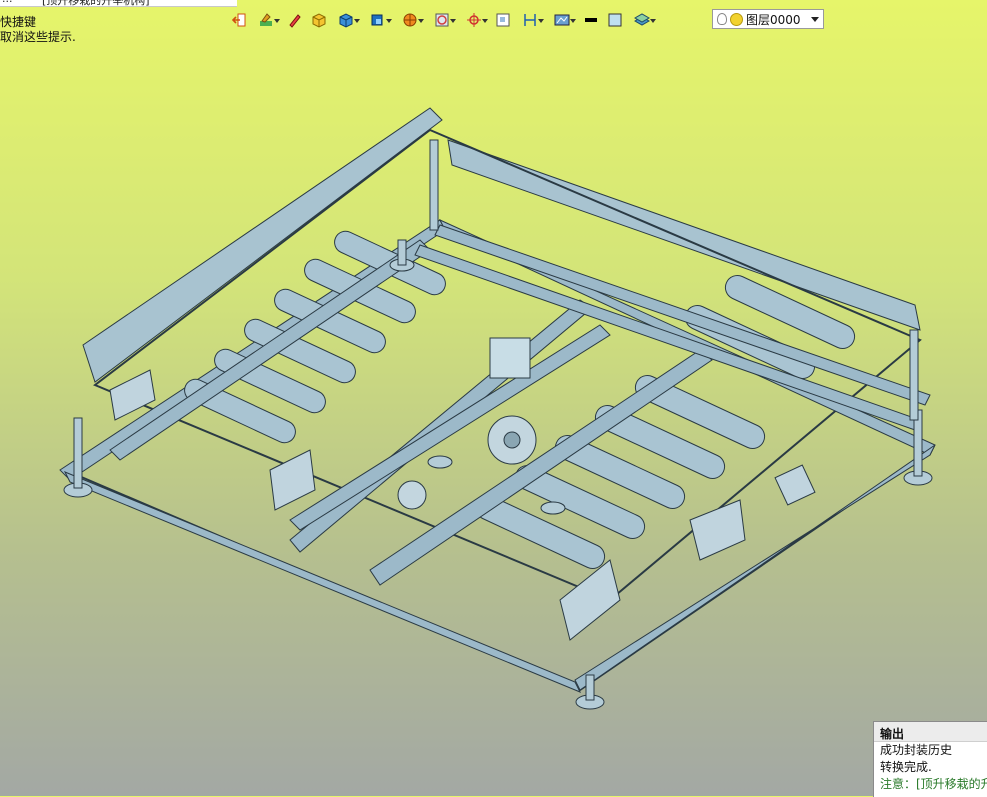 This screenshot has width=987, height=797. I want to click on bracket-right-bottom, so click(590, 600).